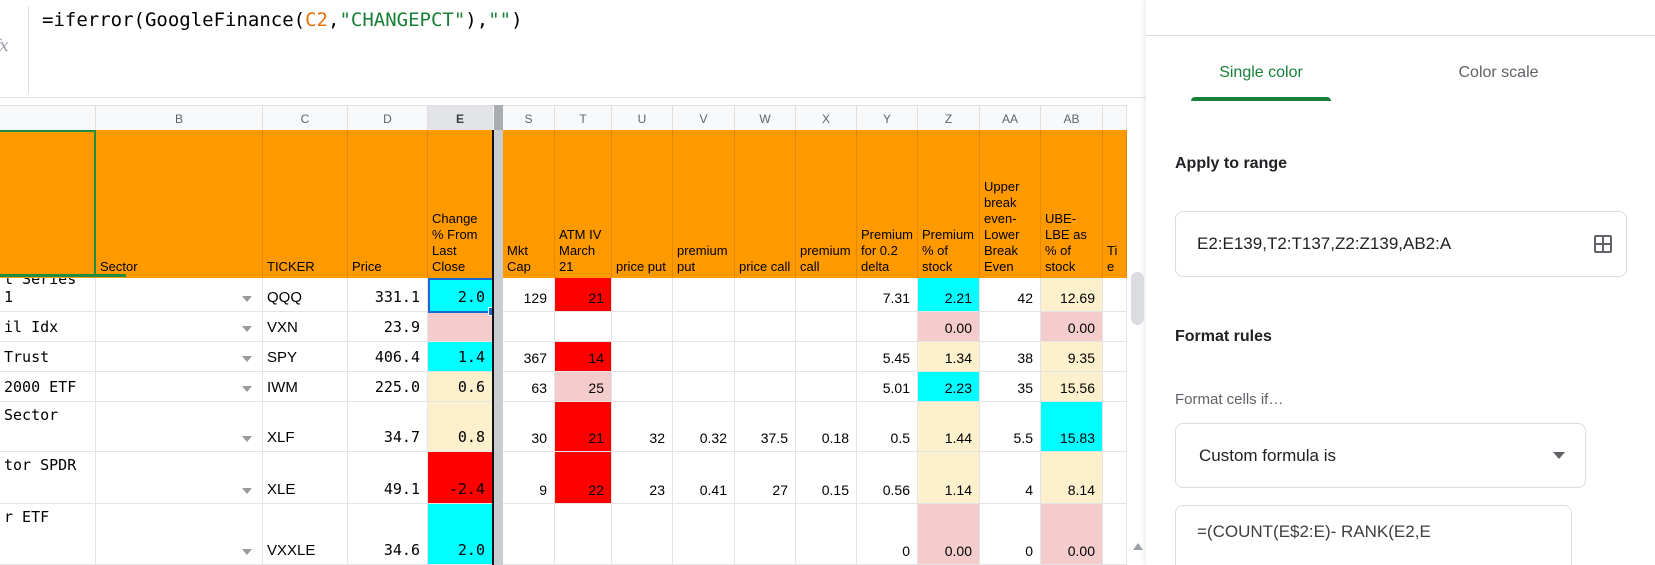 The height and width of the screenshot is (565, 1655). I want to click on custom-formula-input: =(COUNT(E$2:E)- RANK(E2,E, so click(1373, 535).